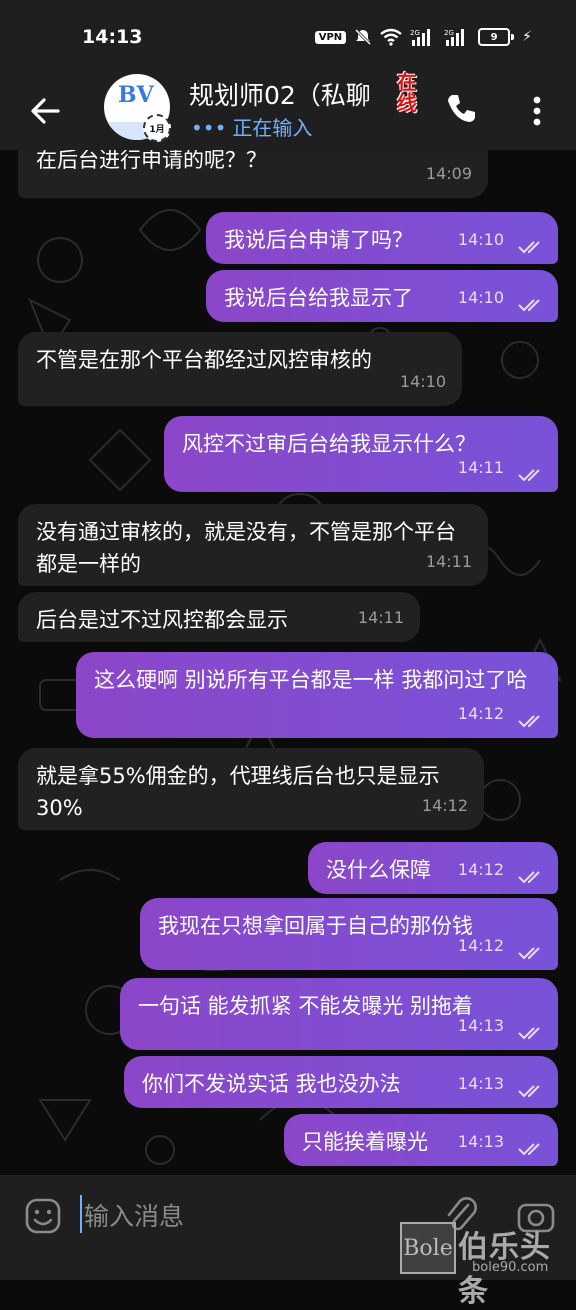 This screenshot has width=576, height=1310. I want to click on message-text: 你们不发说实话 我也没办法, so click(271, 1084).